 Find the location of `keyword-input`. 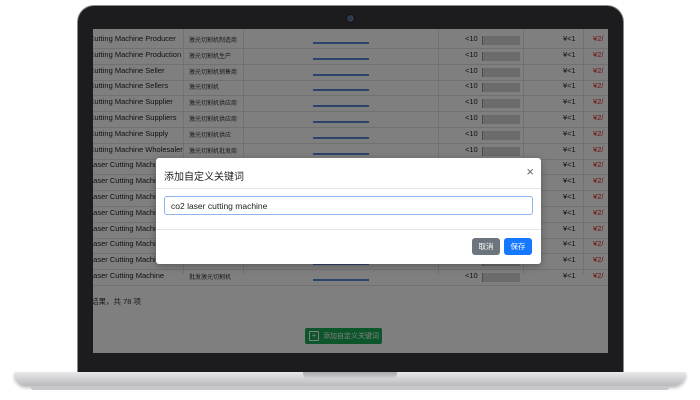

keyword-input is located at coordinates (348, 205).